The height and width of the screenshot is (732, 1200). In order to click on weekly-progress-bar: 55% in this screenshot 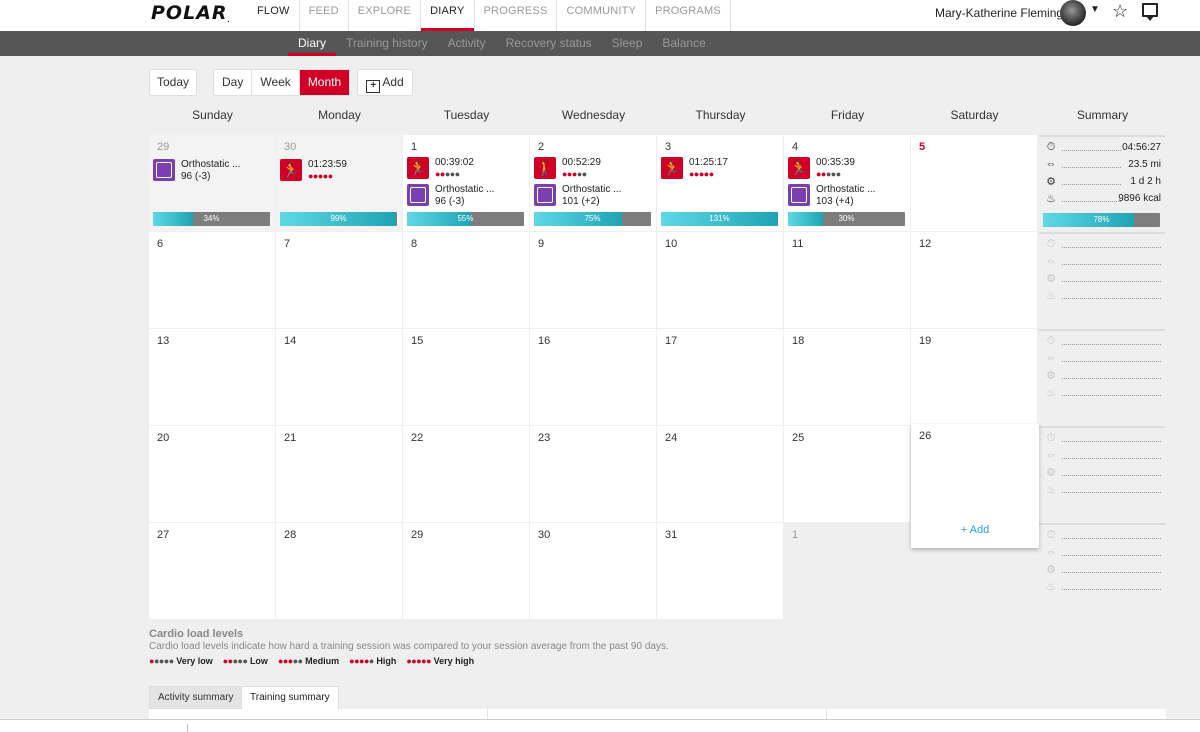, I will do `click(465, 219)`.